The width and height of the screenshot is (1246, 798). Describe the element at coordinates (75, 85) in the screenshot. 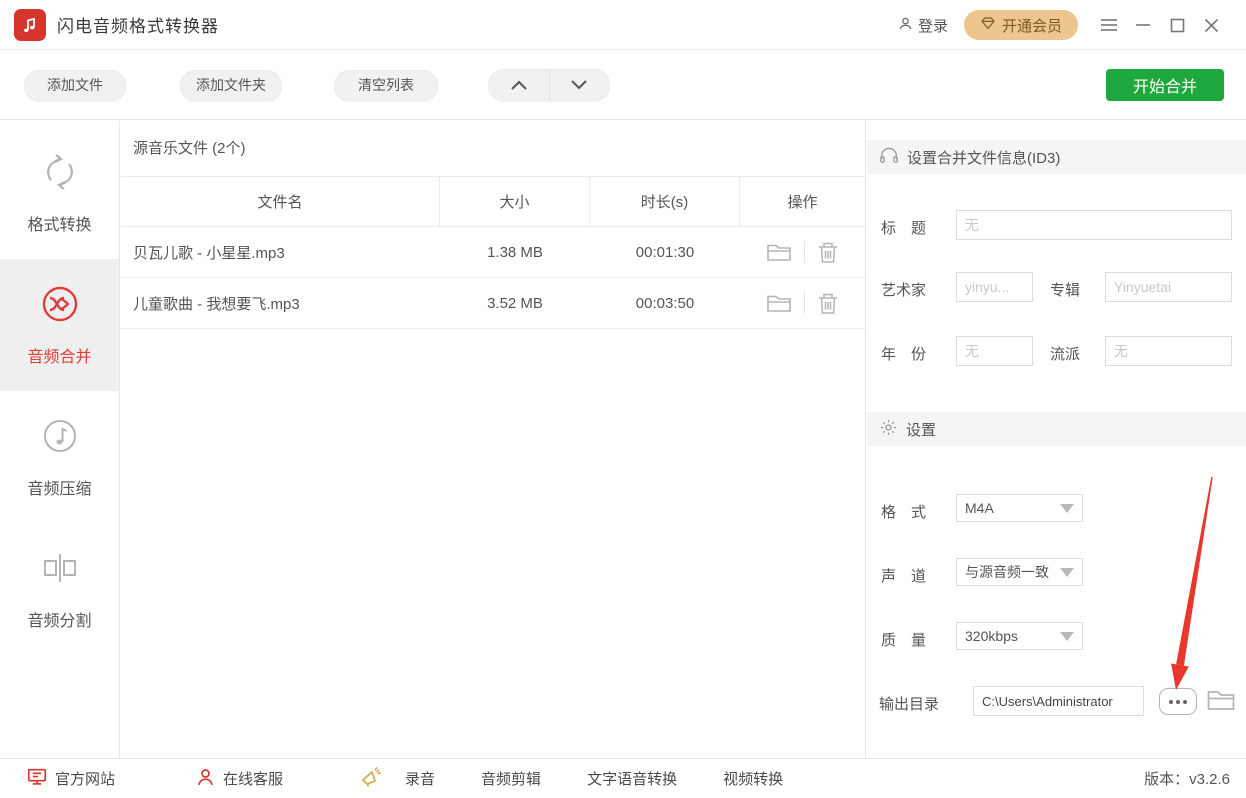

I see `add-file-button: 添加文件` at that location.